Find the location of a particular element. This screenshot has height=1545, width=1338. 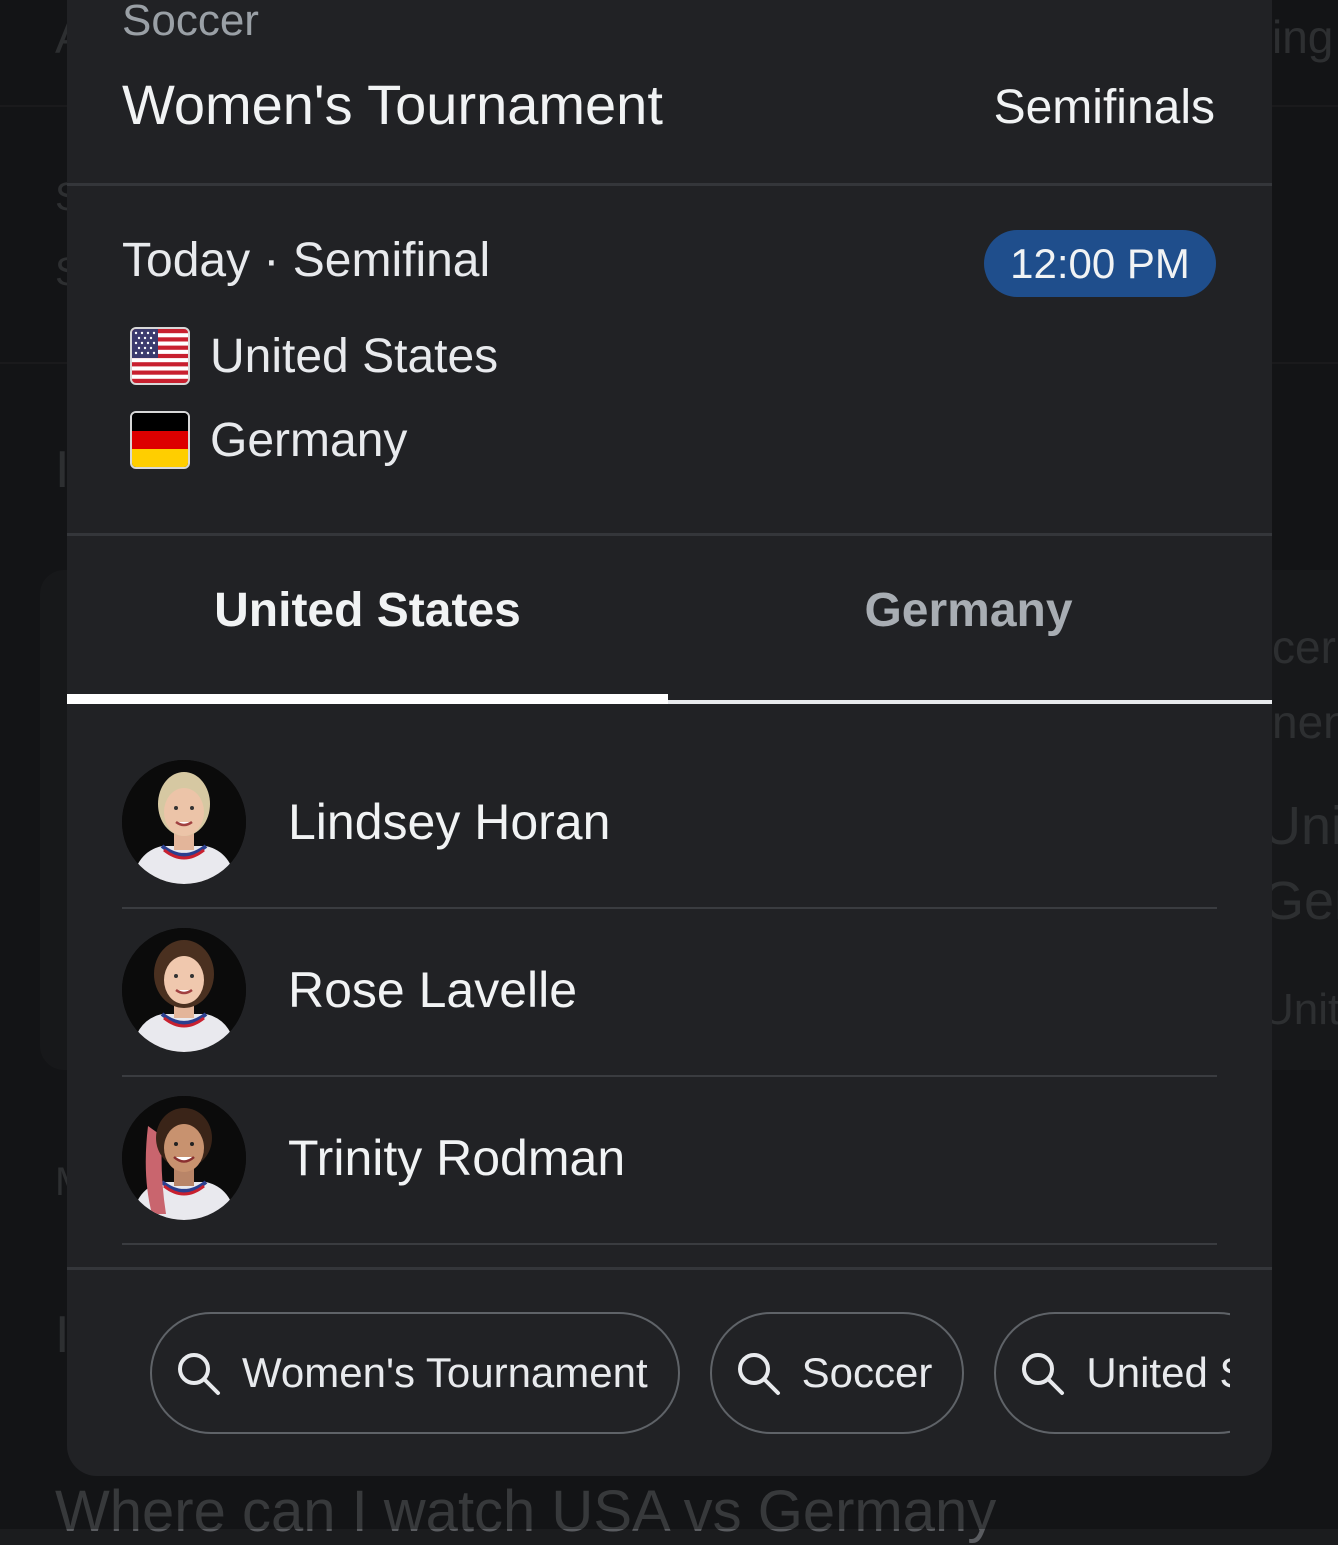

team-row-germany: Germany is located at coordinates (268, 440).